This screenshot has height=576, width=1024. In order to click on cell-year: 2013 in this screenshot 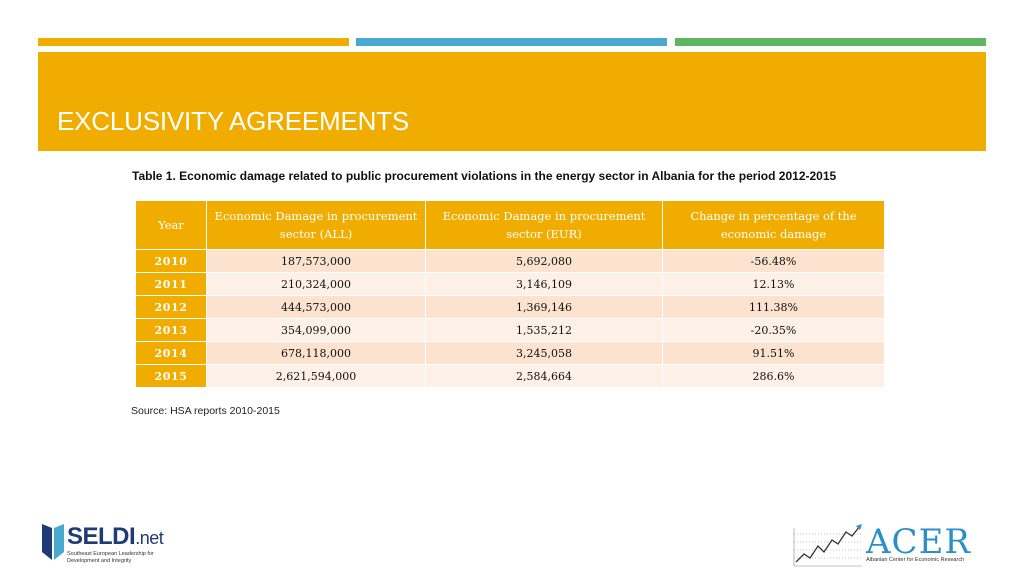, I will do `click(171, 330)`.